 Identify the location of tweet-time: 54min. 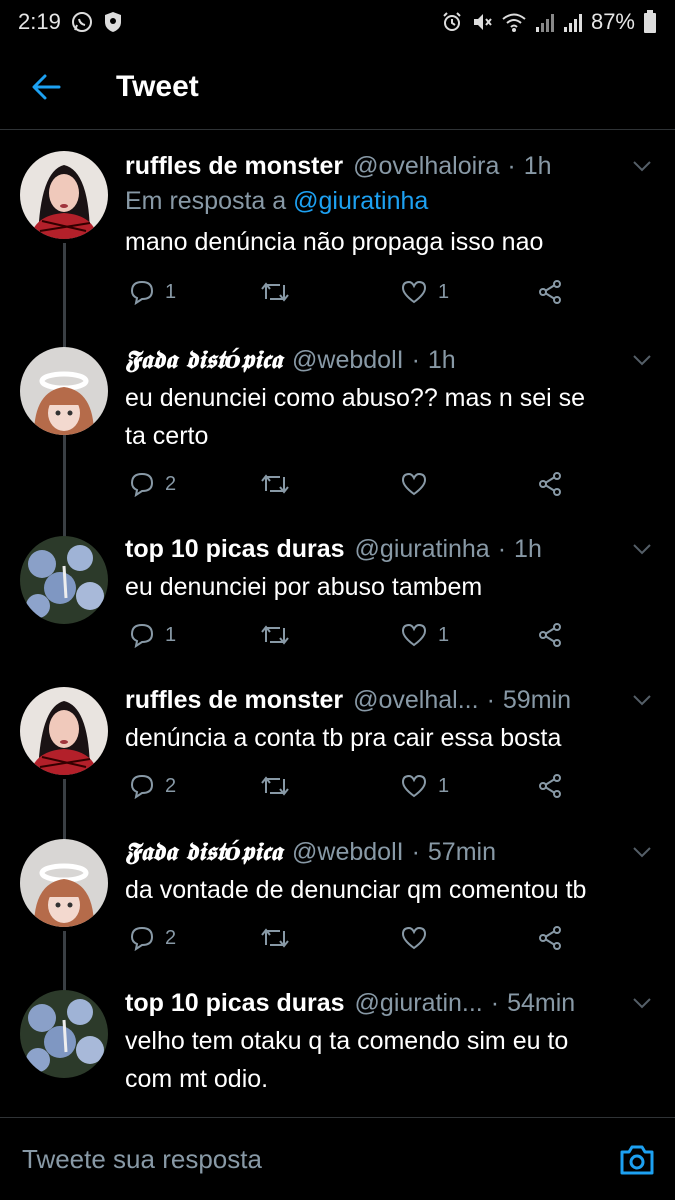
(541, 1003).